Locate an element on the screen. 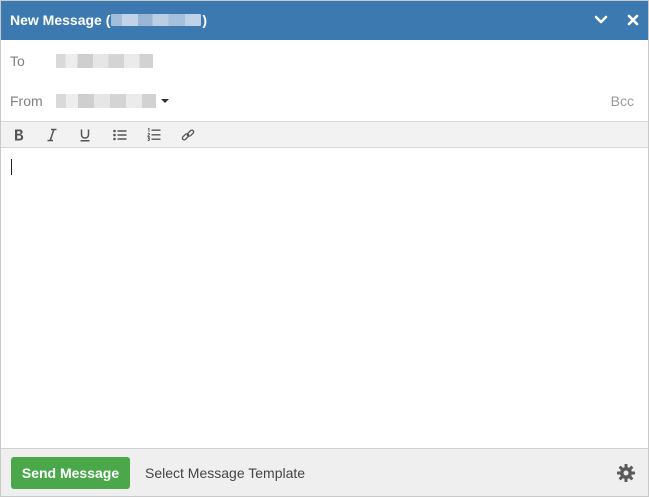 The image size is (649, 497). title-suffix: ) is located at coordinates (205, 20).